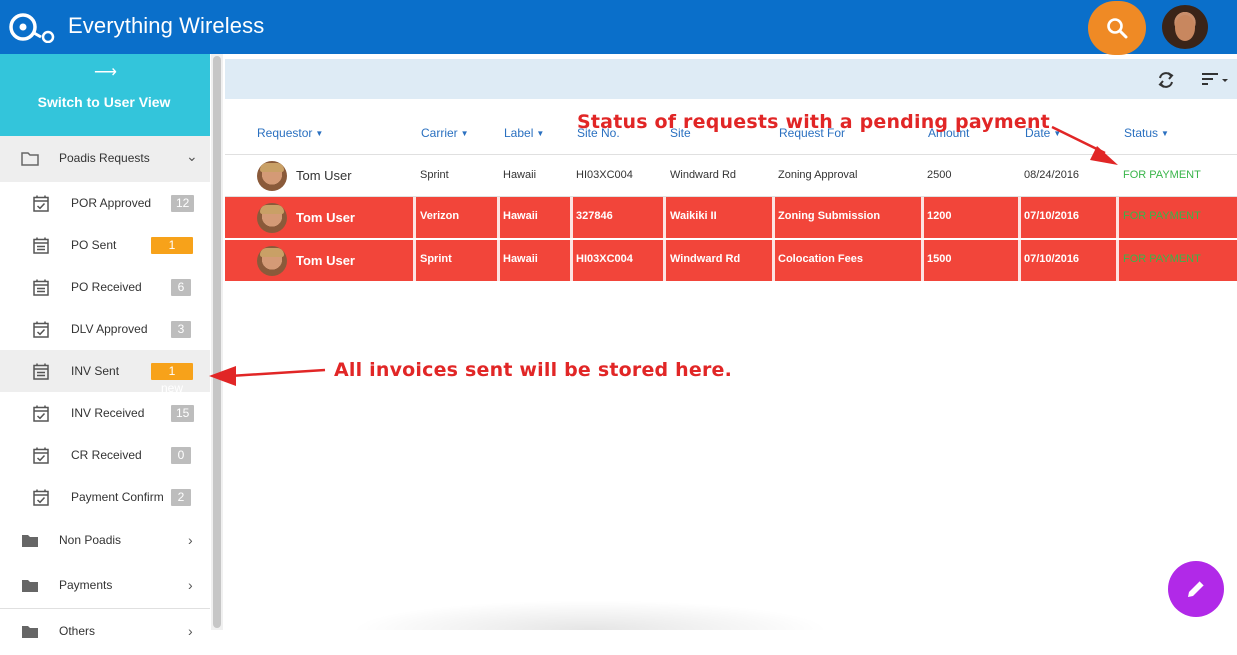 This screenshot has width=1237, height=655. I want to click on pencil-icon, so click(1196, 588).